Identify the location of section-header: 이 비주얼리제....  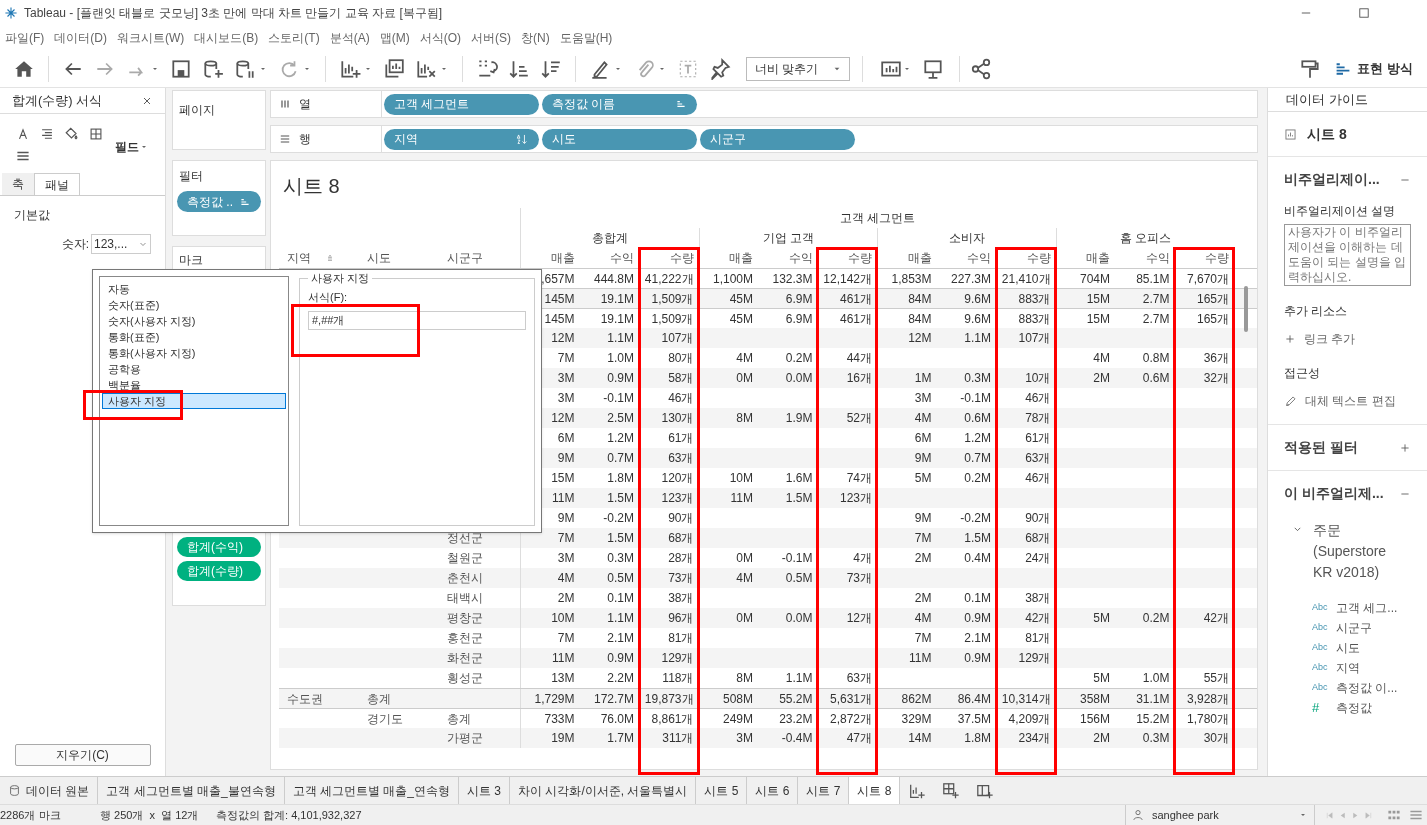
(1341, 493).